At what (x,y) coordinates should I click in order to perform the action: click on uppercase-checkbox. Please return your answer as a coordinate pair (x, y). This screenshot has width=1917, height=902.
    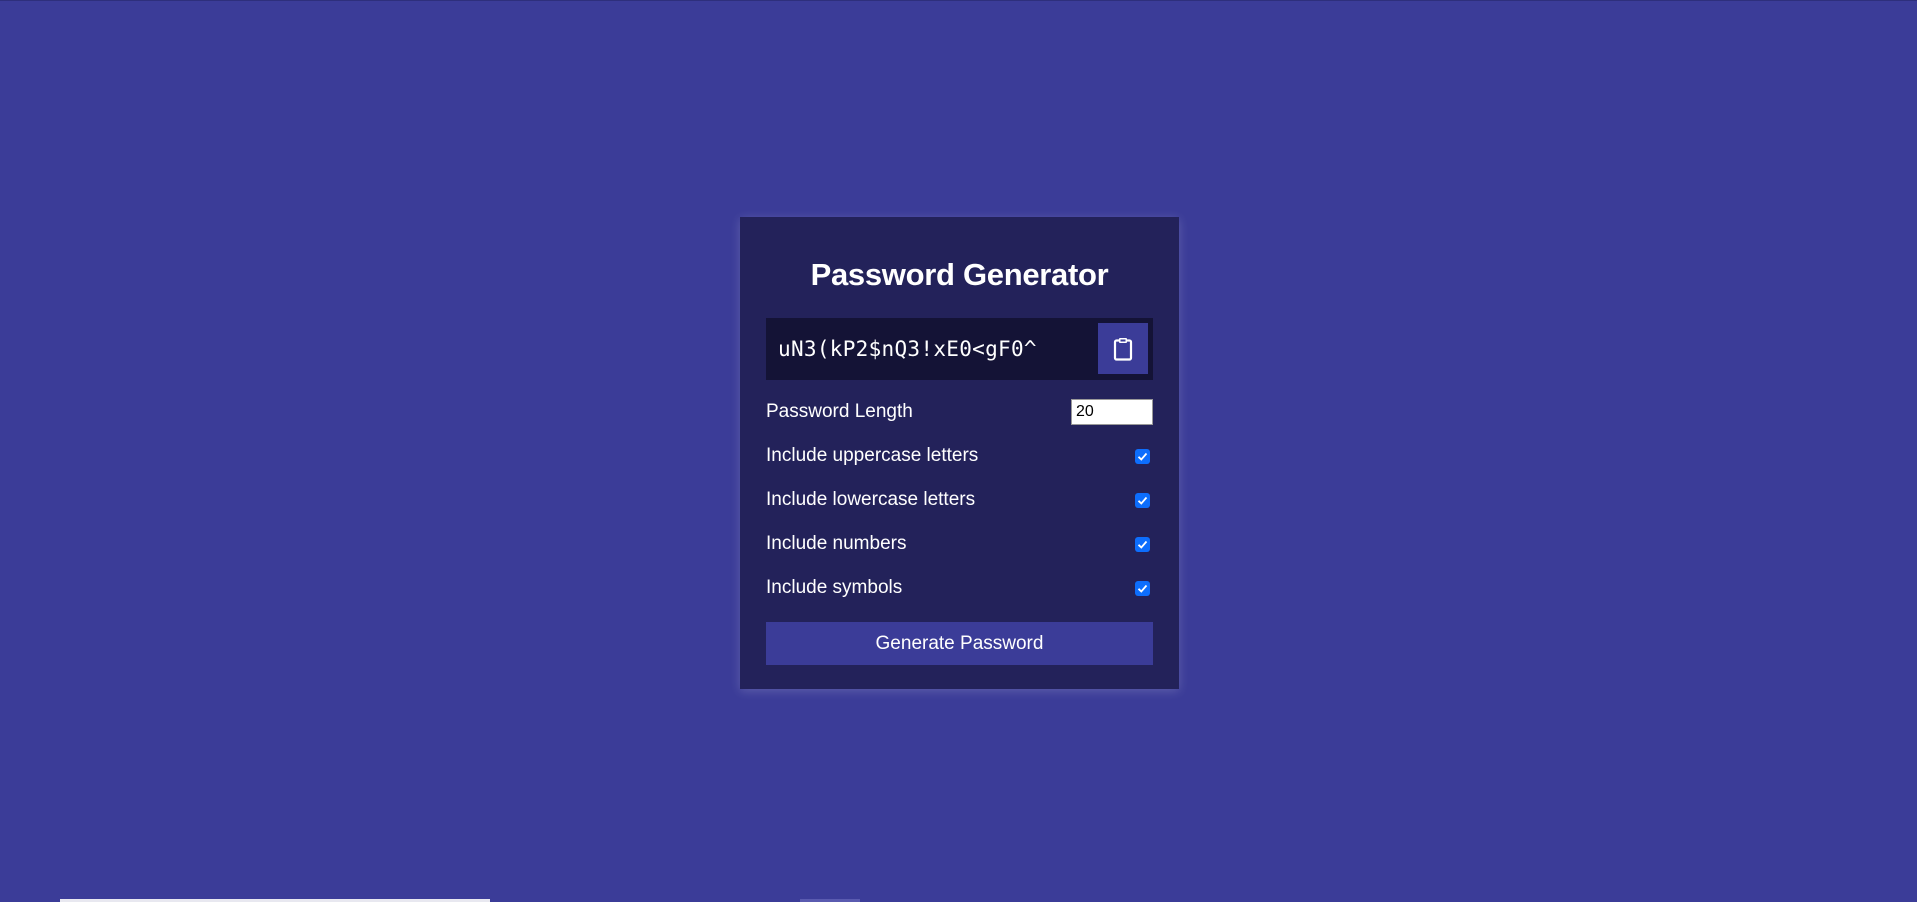
    Looking at the image, I should click on (1142, 456).